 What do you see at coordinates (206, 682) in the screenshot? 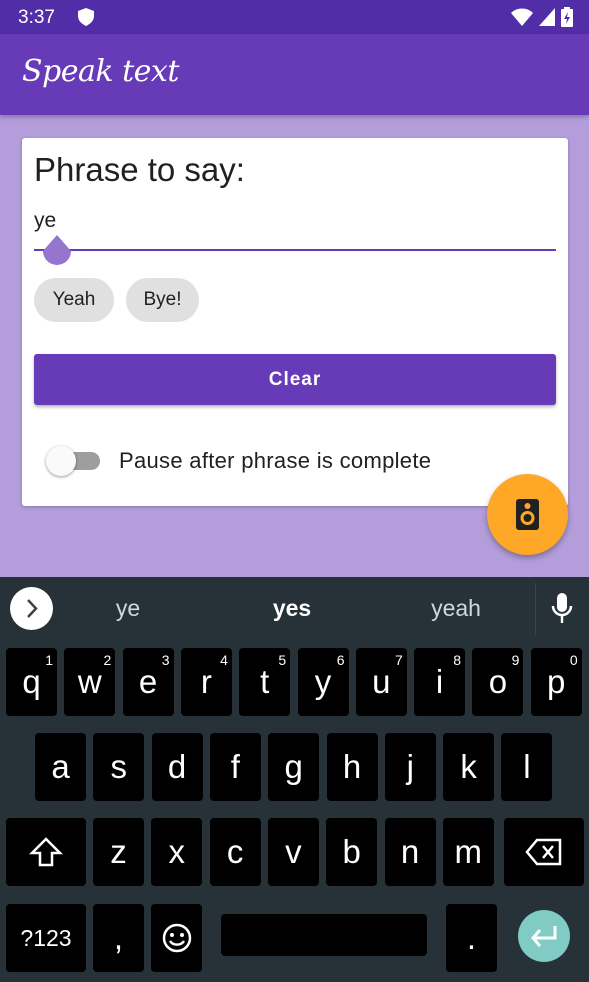
I see `key-r: r4` at bounding box center [206, 682].